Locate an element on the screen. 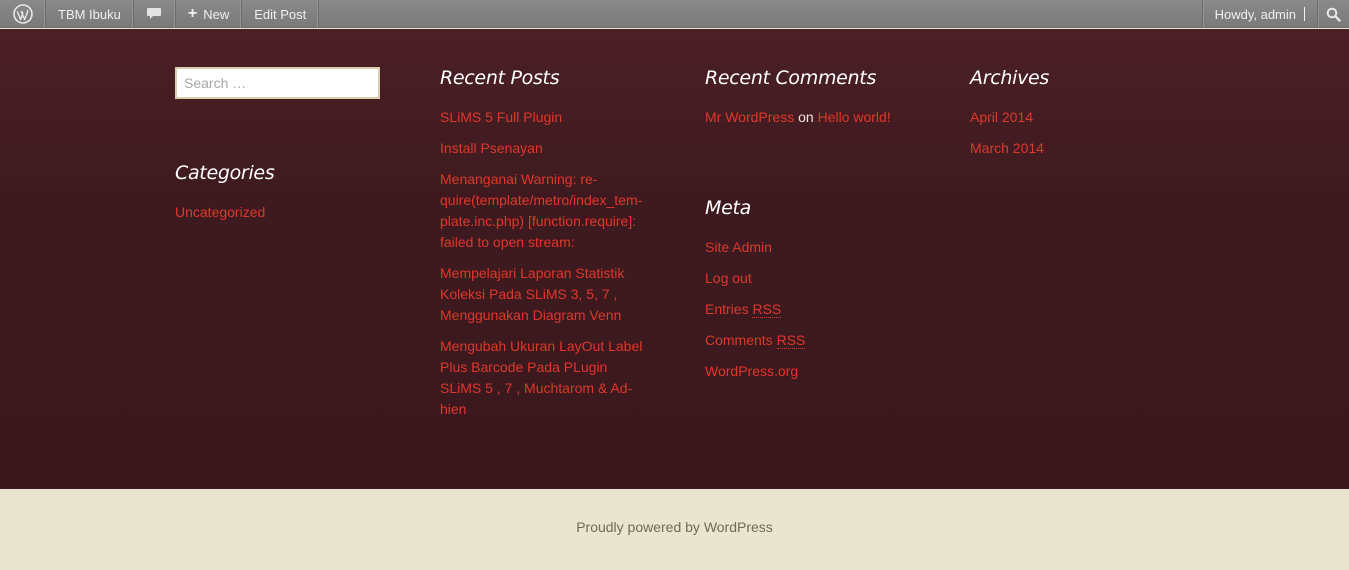 Image resolution: width=1349 pixels, height=570 pixels. recent-comments-list: Mr WordPress on Hello world! is located at coordinates (815, 122).